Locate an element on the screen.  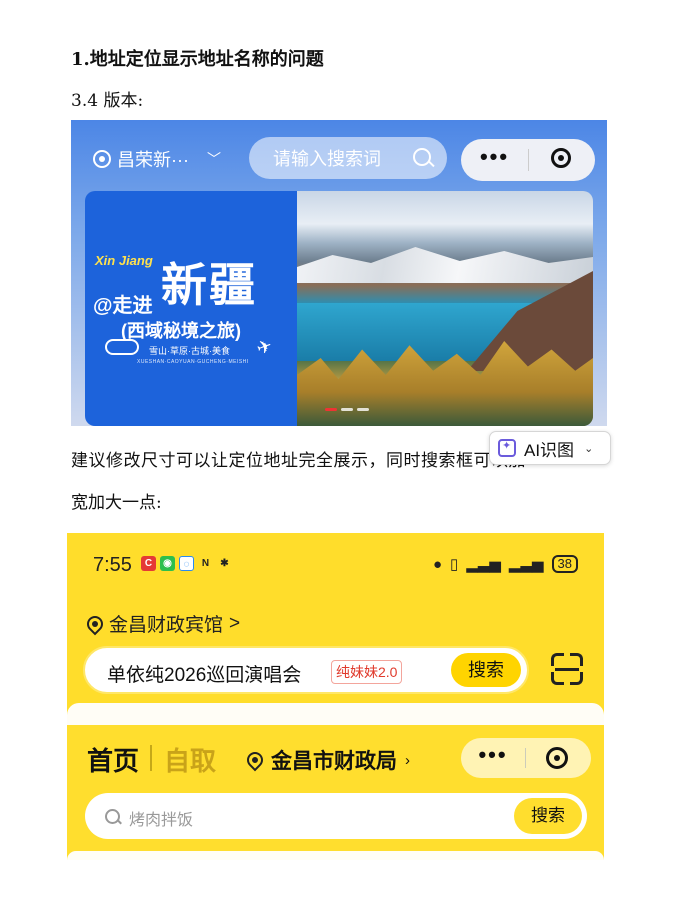
tab-divider is located at coordinates (151, 758).